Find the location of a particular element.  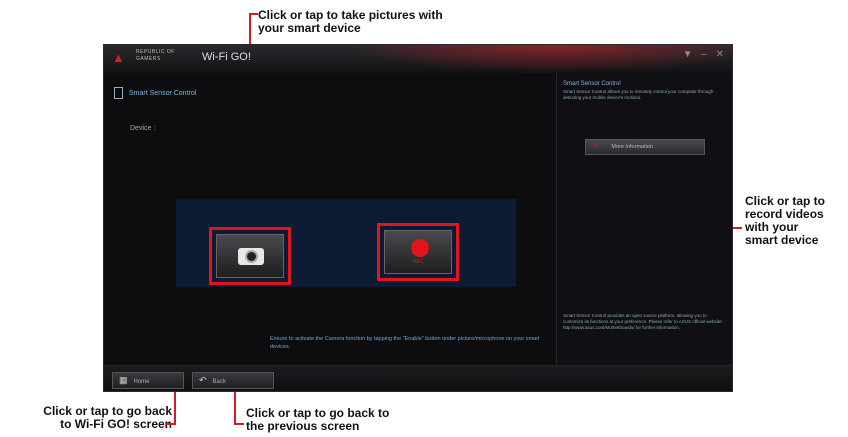

camera-lens is located at coordinates (251, 256).